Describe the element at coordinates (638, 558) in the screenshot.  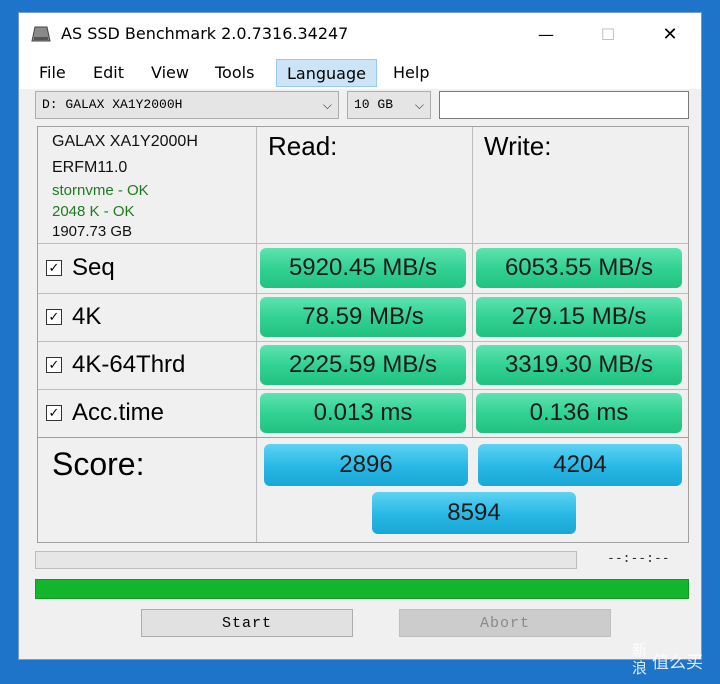
I see `elapsed-time: --:--:--` at that location.